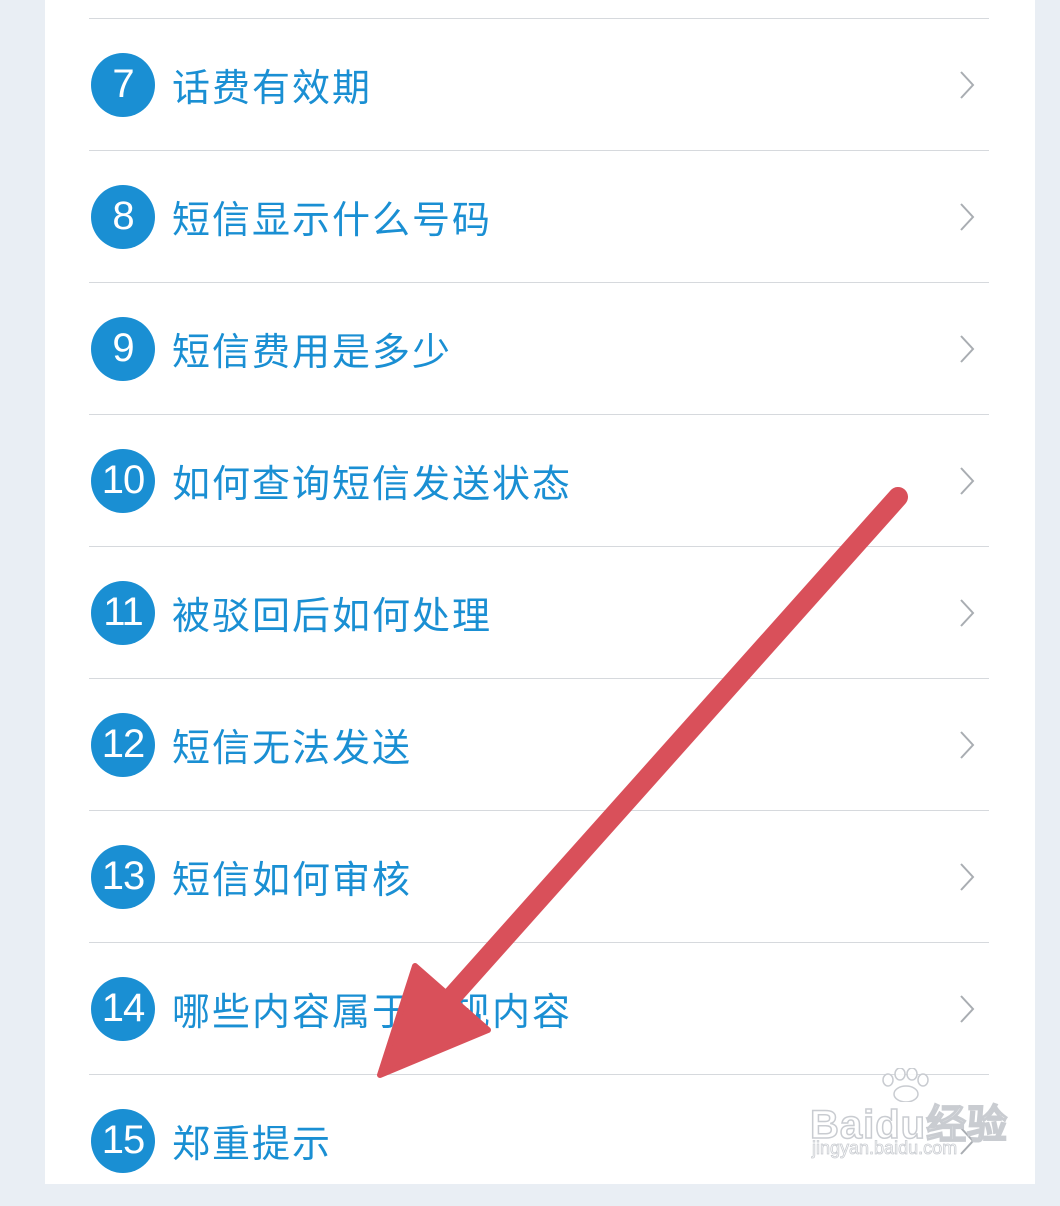 This screenshot has width=1060, height=1206. What do you see at coordinates (123, 216) in the screenshot?
I see `number-badge: 8` at bounding box center [123, 216].